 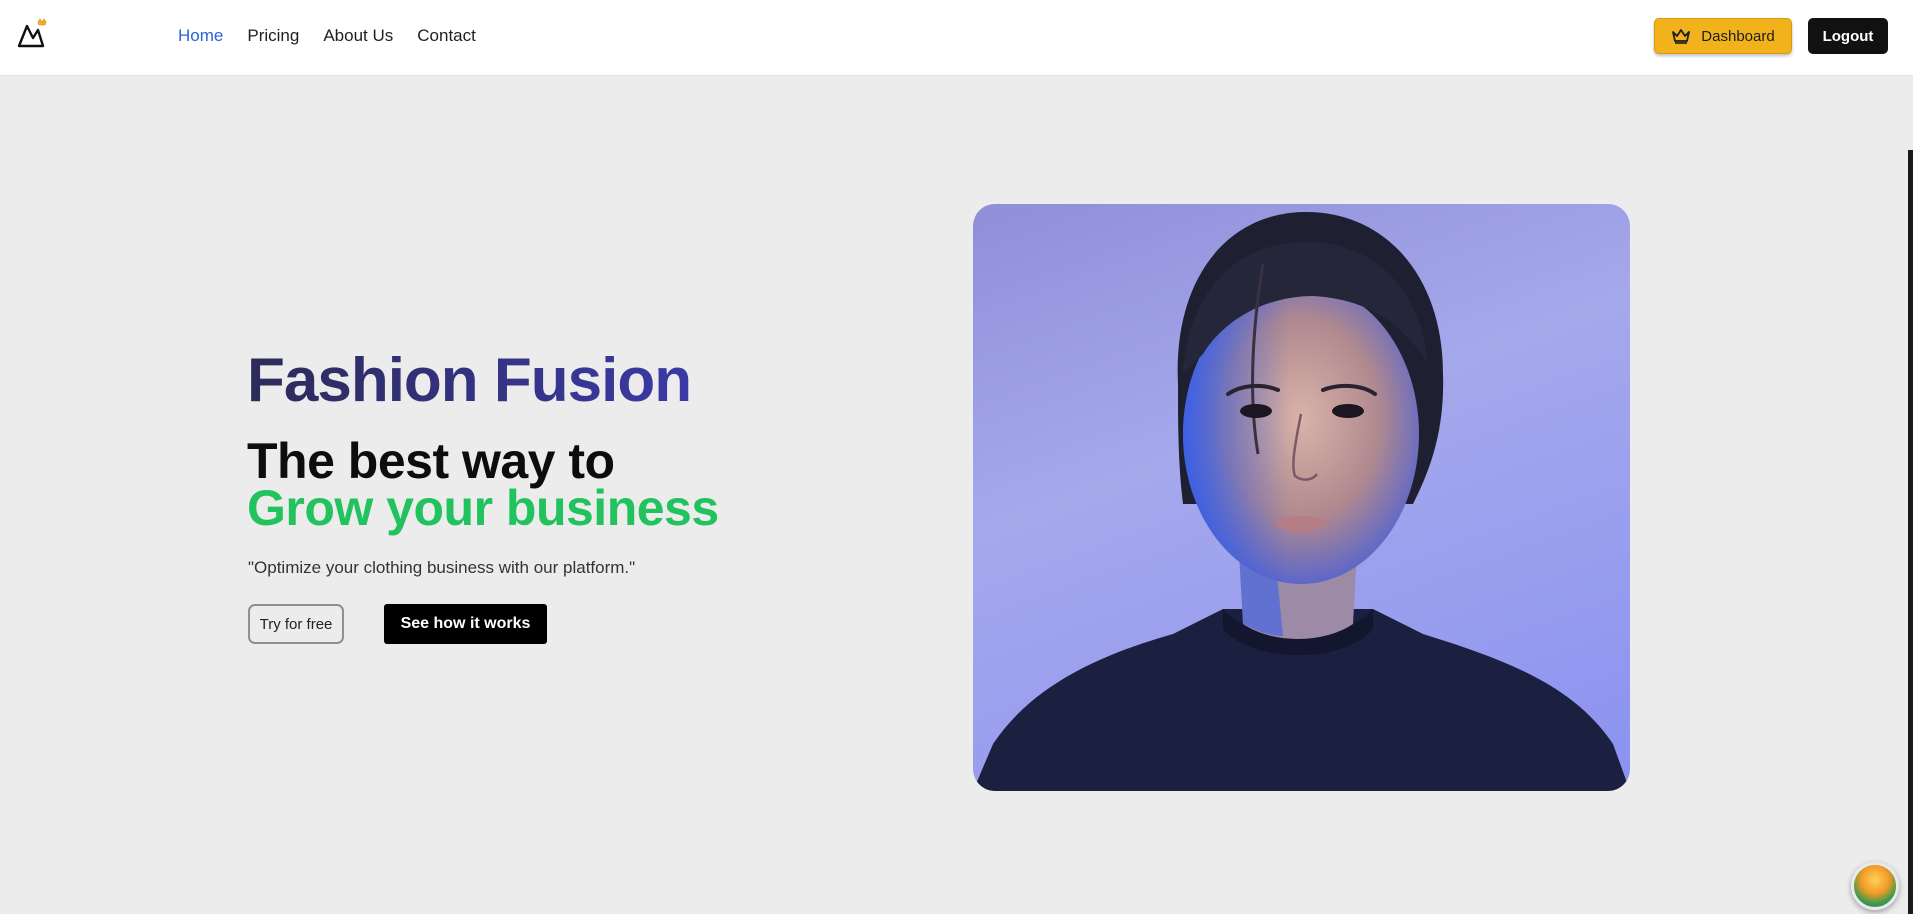 I want to click on nav-contact: Contact, so click(x=446, y=36).